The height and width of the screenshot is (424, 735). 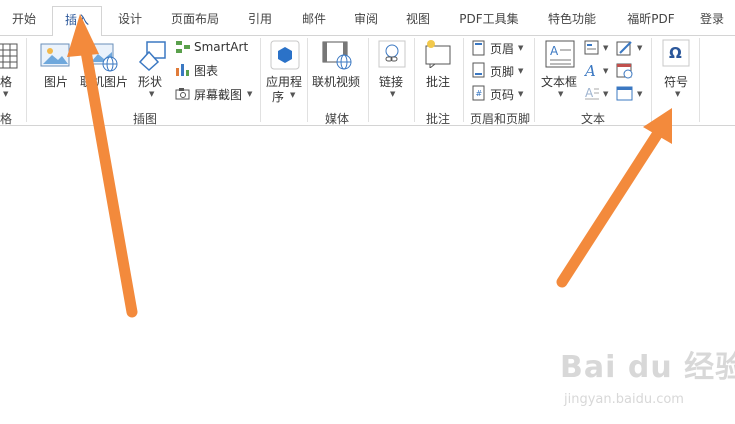 I want to click on tab-page-layout-label: 页面布局, so click(x=194, y=19).